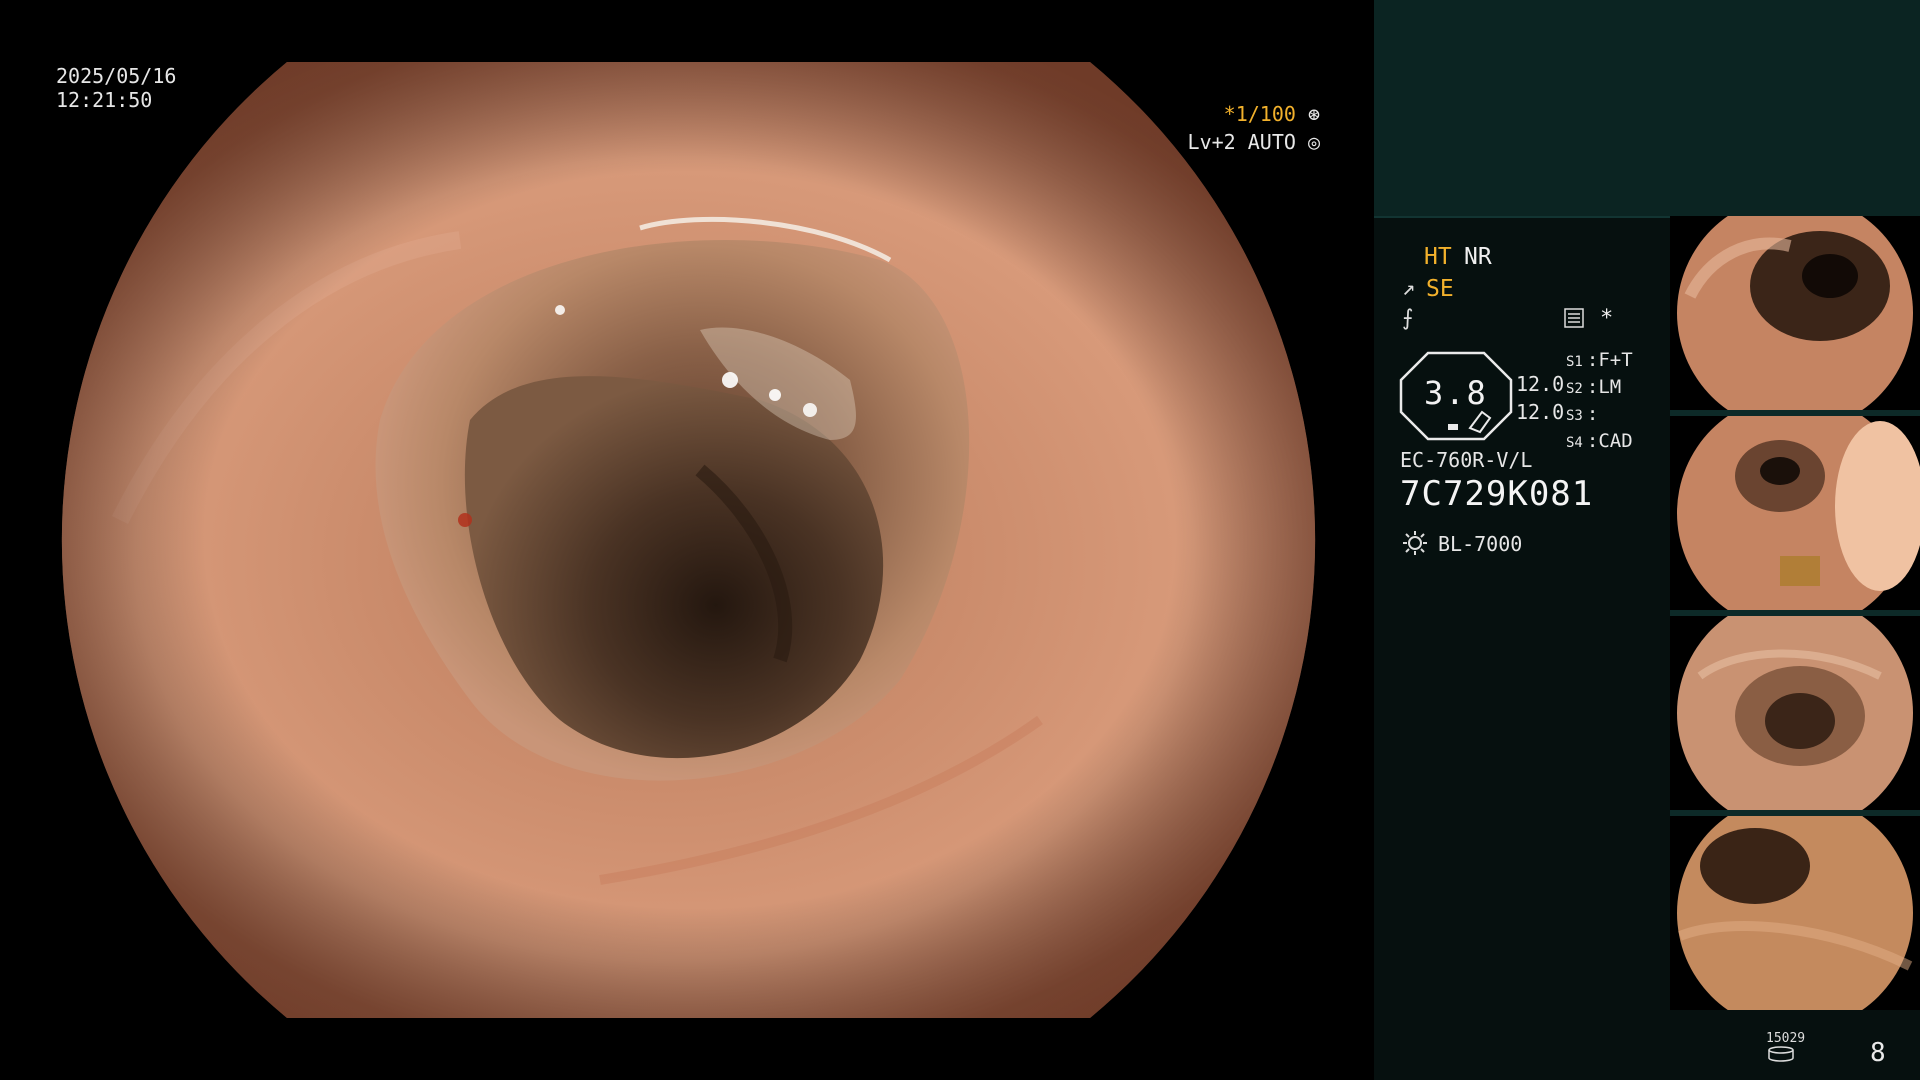 The image size is (1920, 1080). I want to click on switch-4: S4:CAD, so click(1599, 441).